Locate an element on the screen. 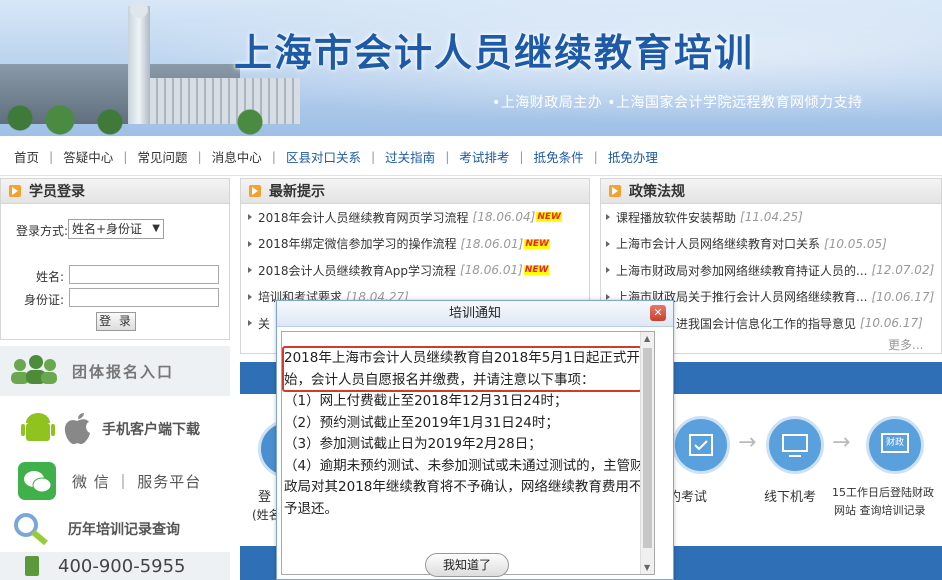  nav-item-home: 首页 is located at coordinates (26, 156).